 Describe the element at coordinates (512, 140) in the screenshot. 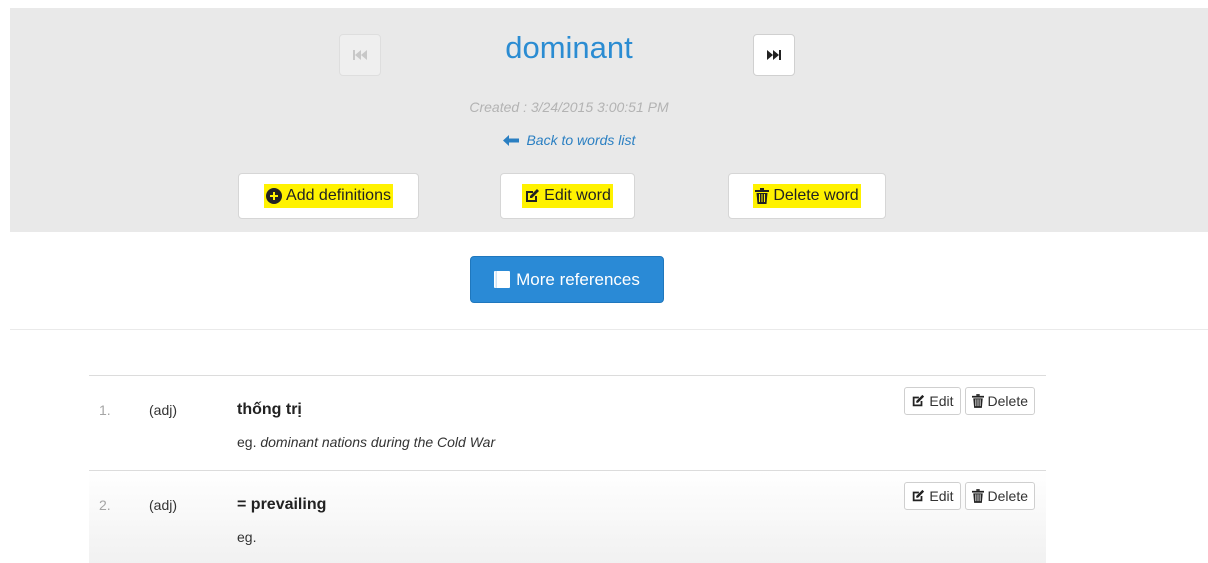

I see `arrow-left-icon` at that location.